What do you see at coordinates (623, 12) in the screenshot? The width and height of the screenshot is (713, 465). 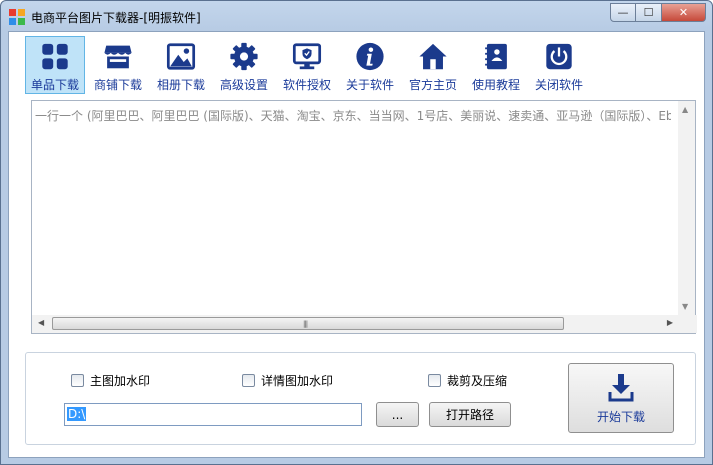 I see `minimize-button: —` at bounding box center [623, 12].